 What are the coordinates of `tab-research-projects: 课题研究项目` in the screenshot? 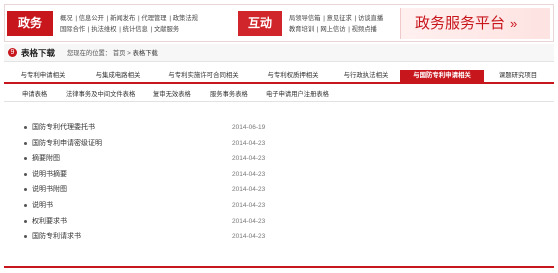 It's located at (518, 76).